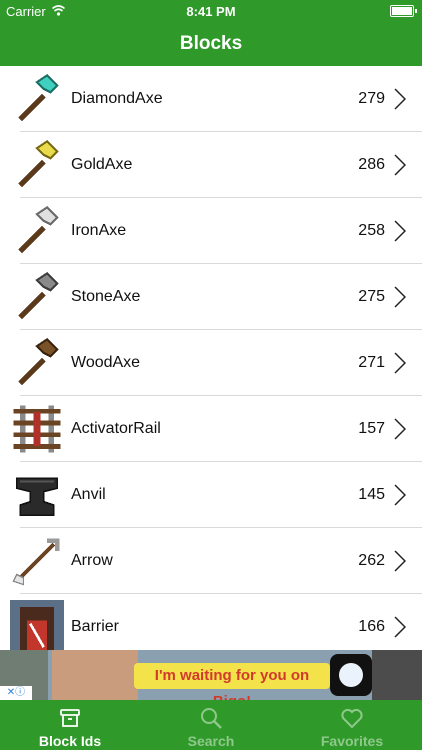  What do you see at coordinates (211, 297) in the screenshot?
I see `list-item: StoneAxe 275` at bounding box center [211, 297].